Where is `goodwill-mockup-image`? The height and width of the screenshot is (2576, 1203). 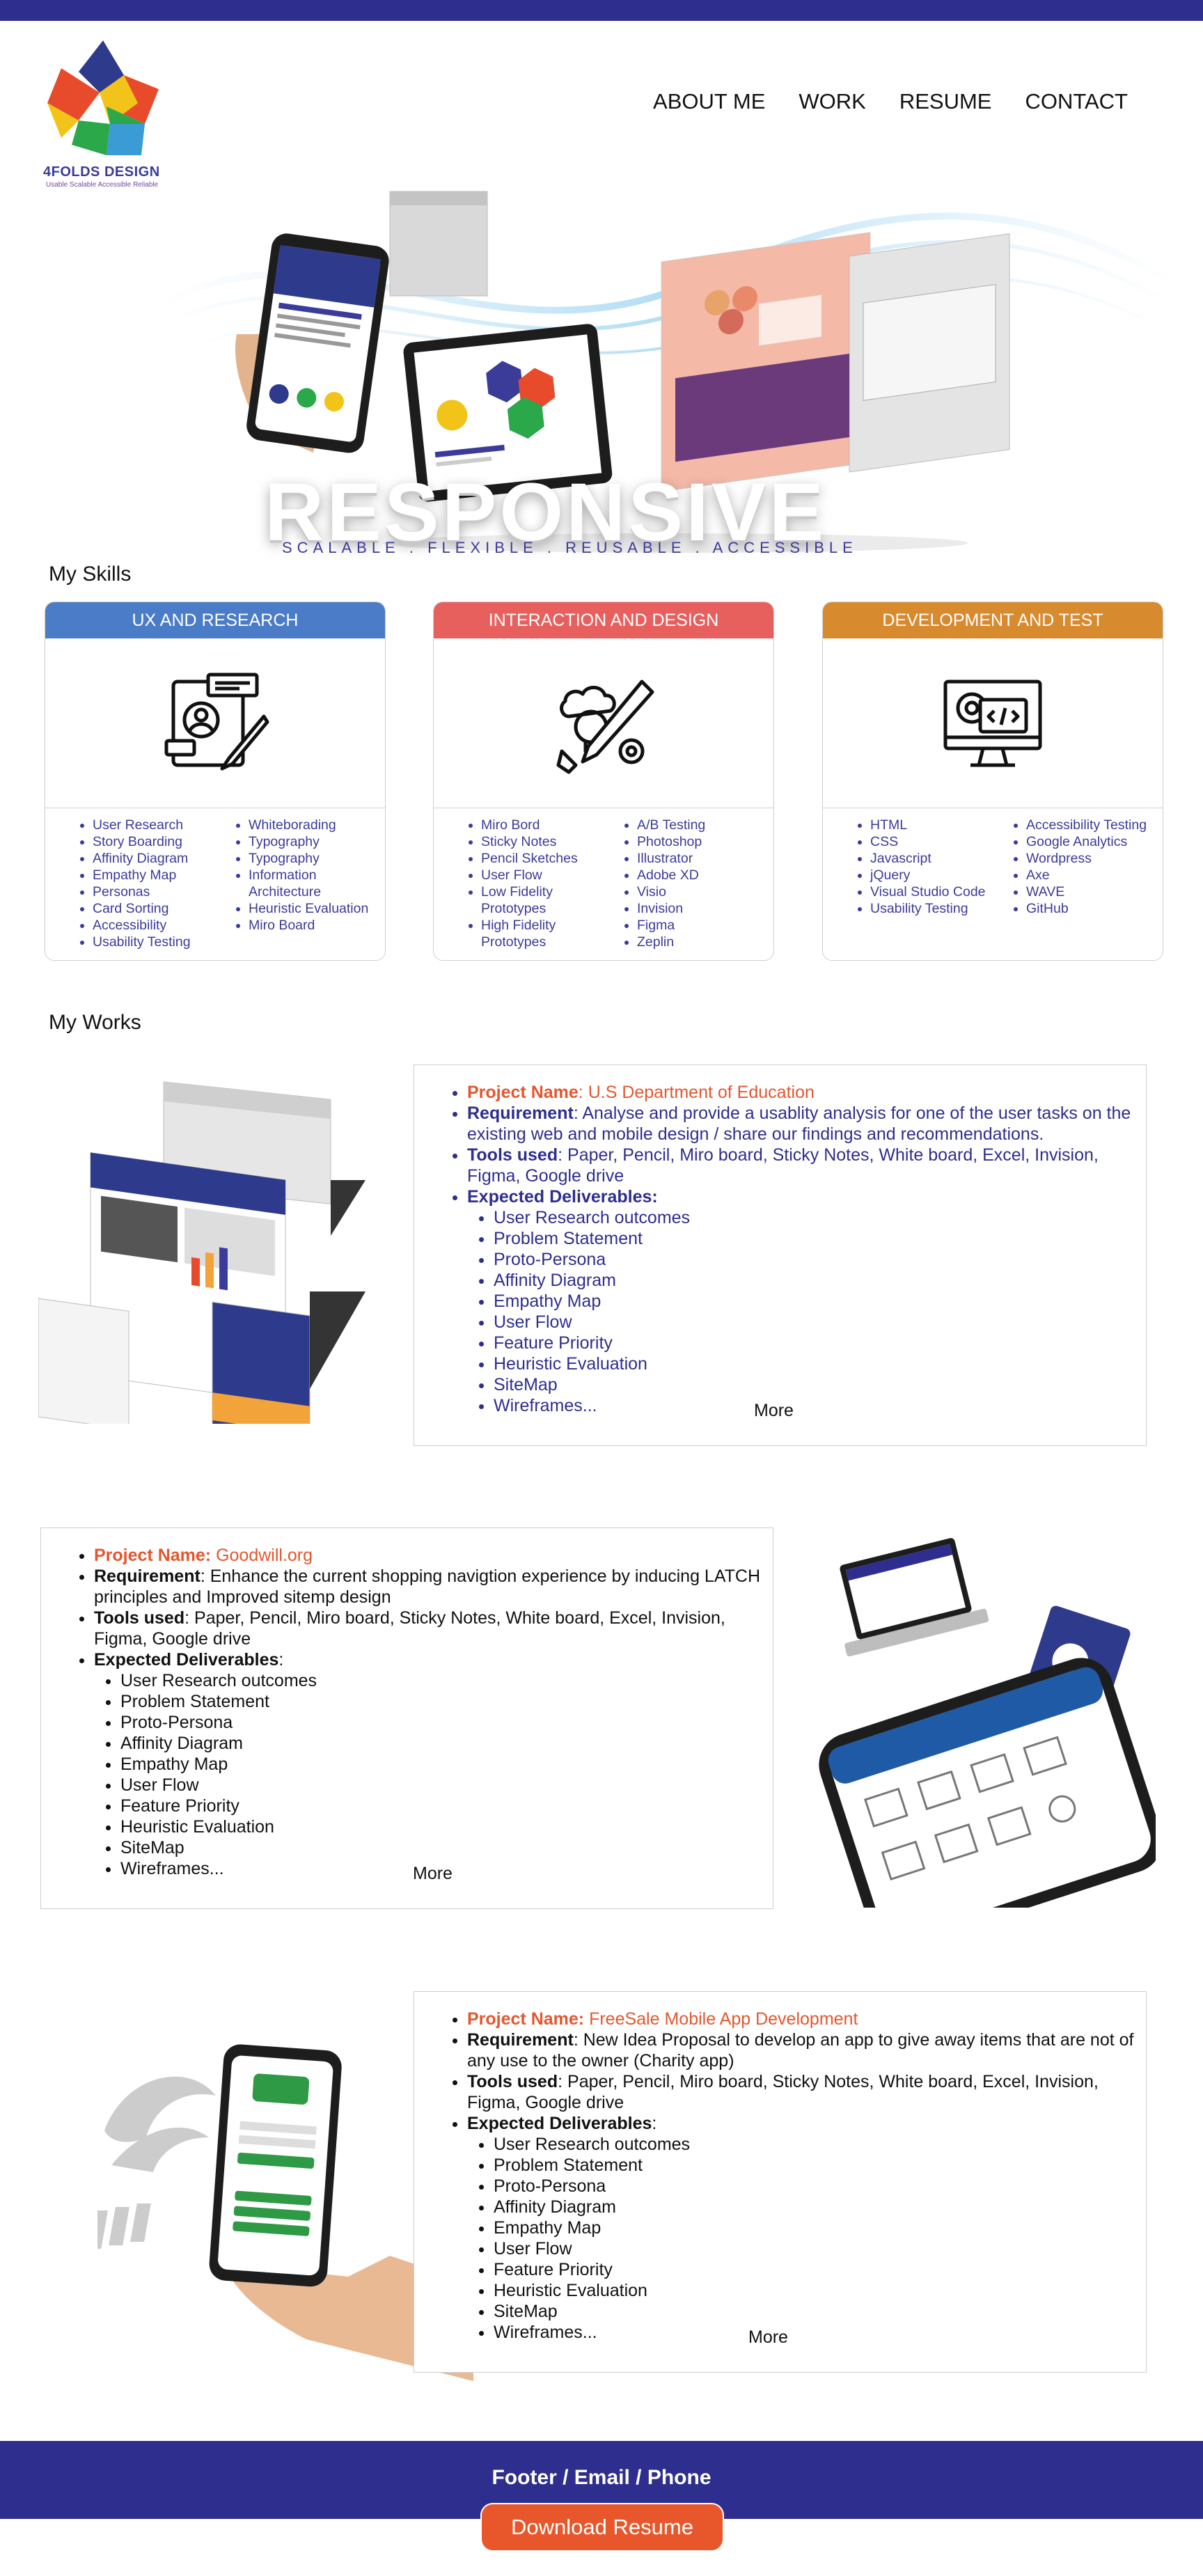
goodwill-mockup-image is located at coordinates (975, 1720).